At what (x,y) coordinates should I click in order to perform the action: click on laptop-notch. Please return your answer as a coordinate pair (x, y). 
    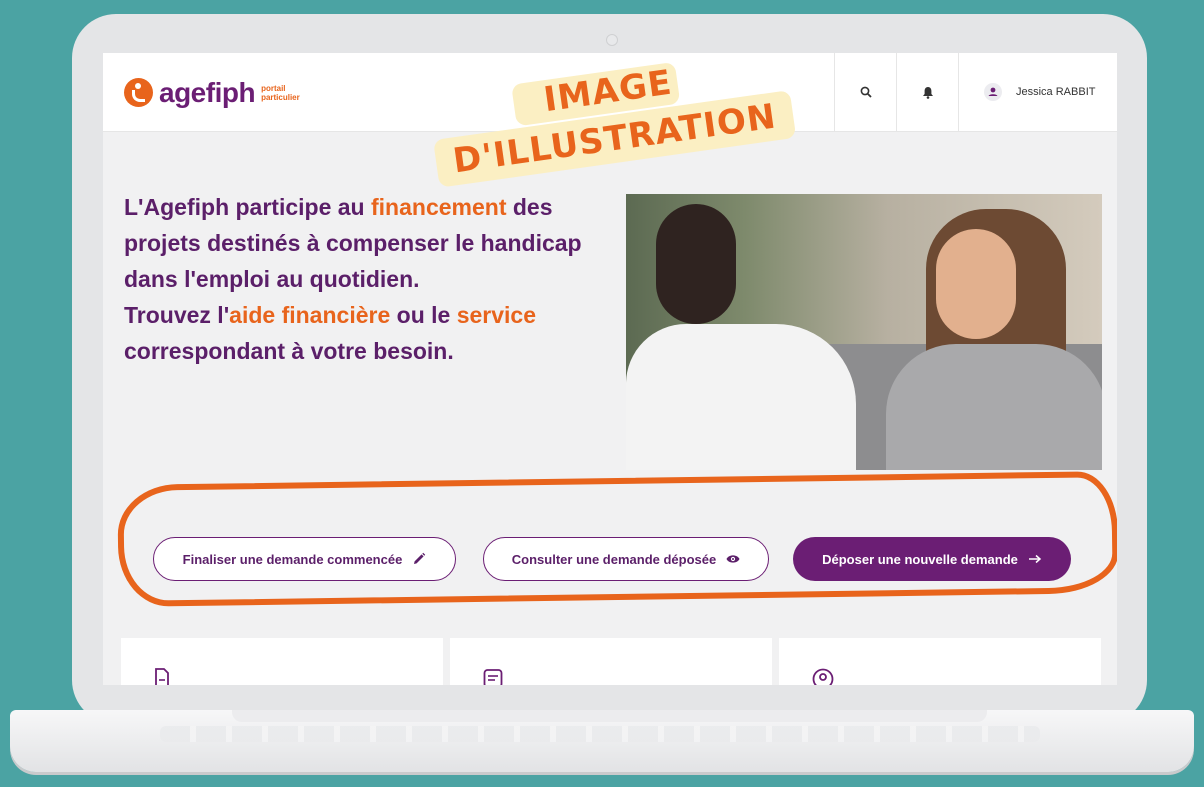
    Looking at the image, I should click on (609, 716).